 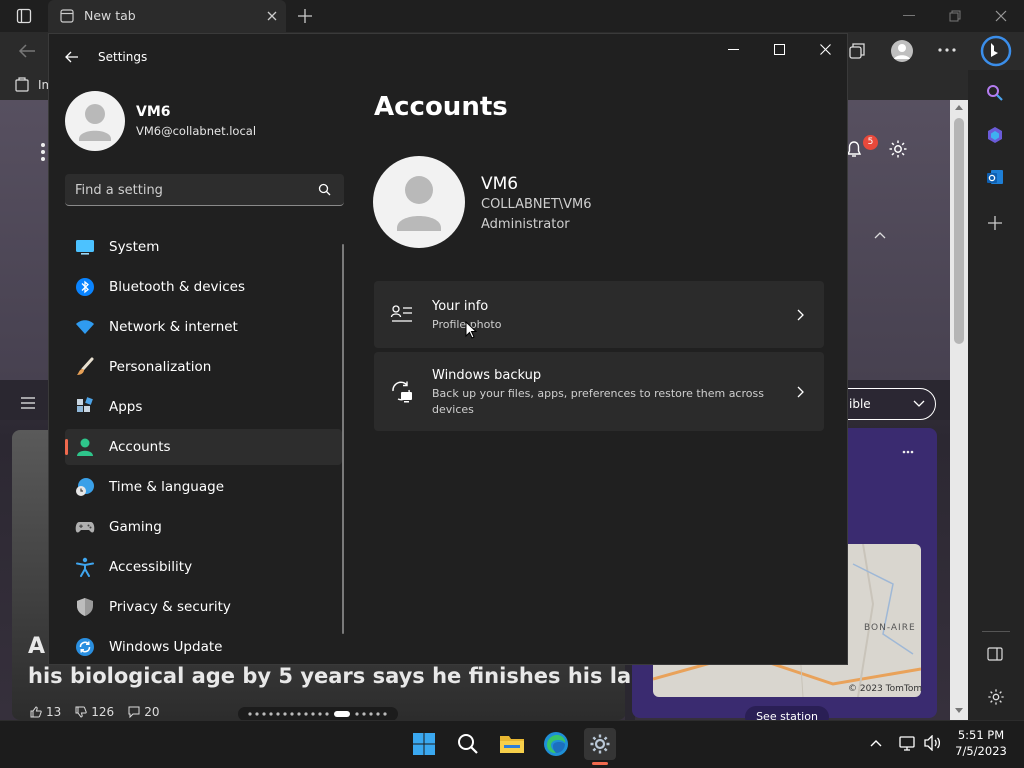 I want to click on edge-icon, so click(x=556, y=744).